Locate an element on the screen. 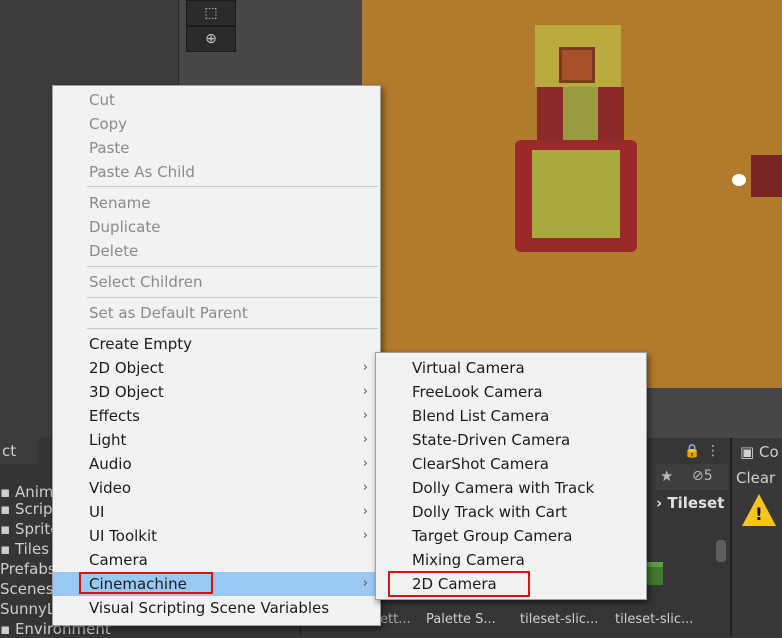  menu-item-2d-object: 2D Object › is located at coordinates (216, 368).